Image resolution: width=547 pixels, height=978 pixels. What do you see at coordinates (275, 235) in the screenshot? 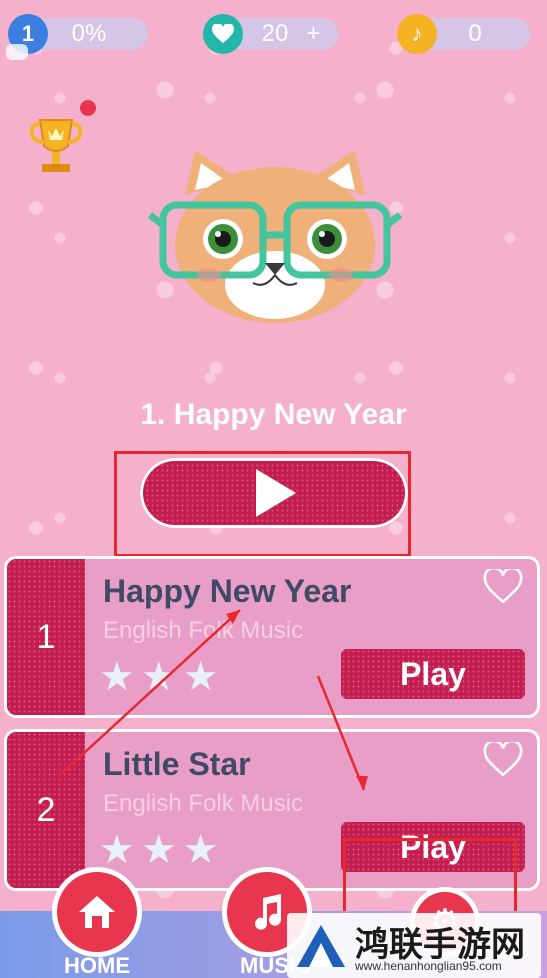
I see `cat-mascot` at bounding box center [275, 235].